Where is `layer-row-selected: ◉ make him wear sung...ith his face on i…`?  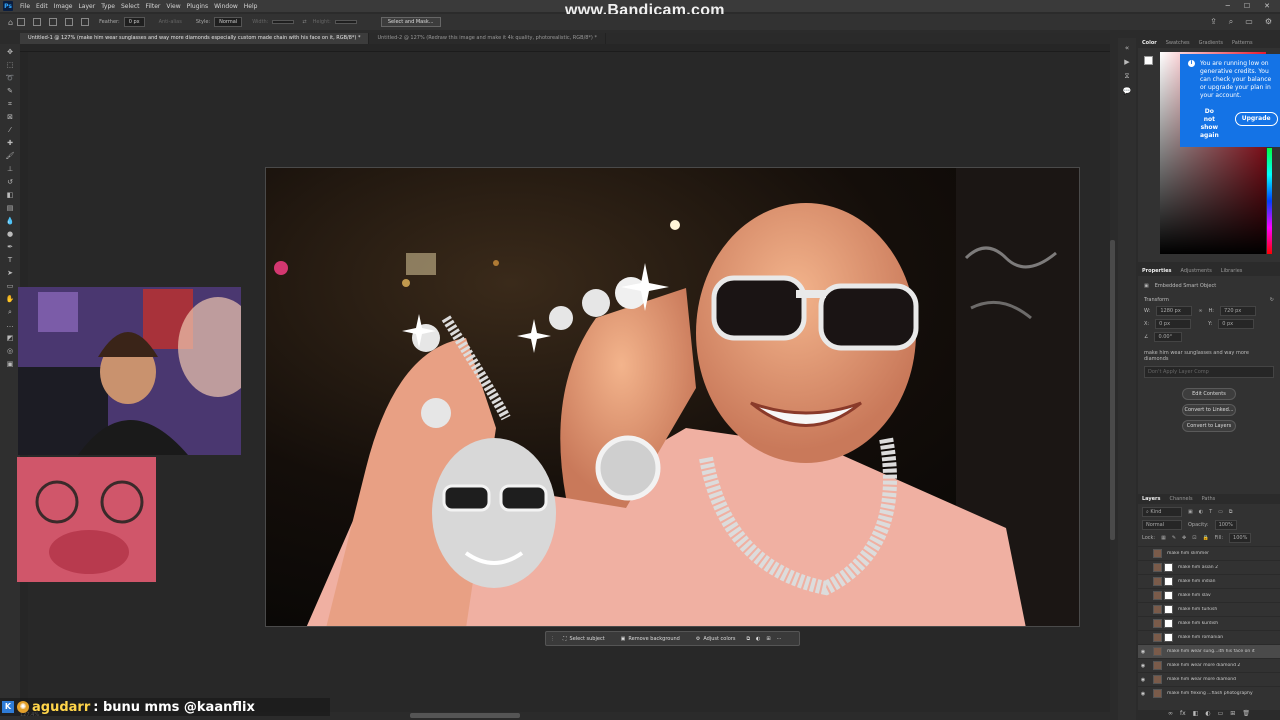 layer-row-selected: ◉ make him wear sung...ith his face on i… is located at coordinates (1209, 651).